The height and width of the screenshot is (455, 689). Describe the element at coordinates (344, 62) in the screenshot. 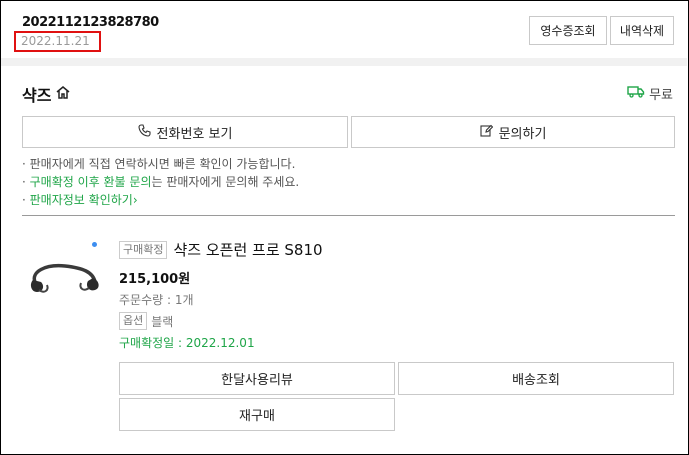

I see `section-divider` at that location.